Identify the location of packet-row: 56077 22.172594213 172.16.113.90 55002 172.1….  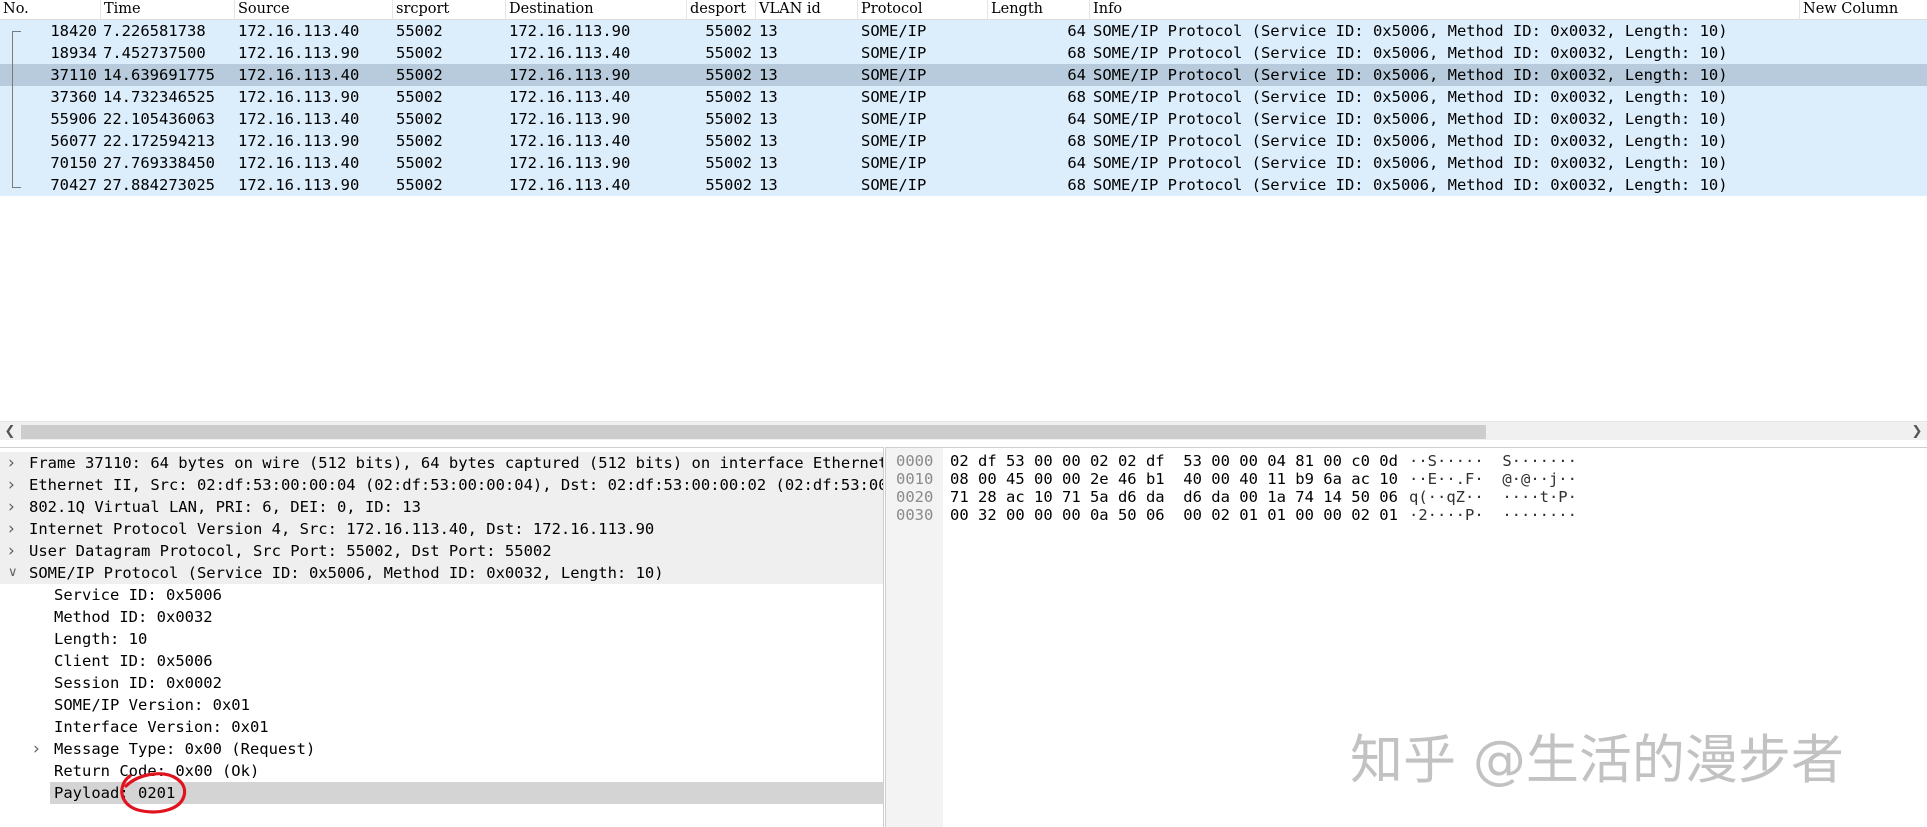
(963, 141).